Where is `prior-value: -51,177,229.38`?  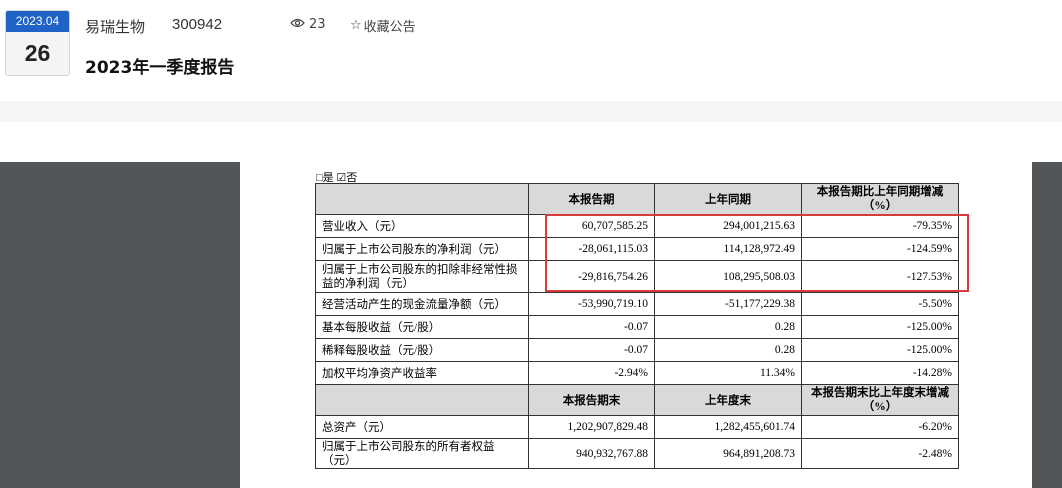
prior-value: -51,177,229.38 is located at coordinates (728, 304).